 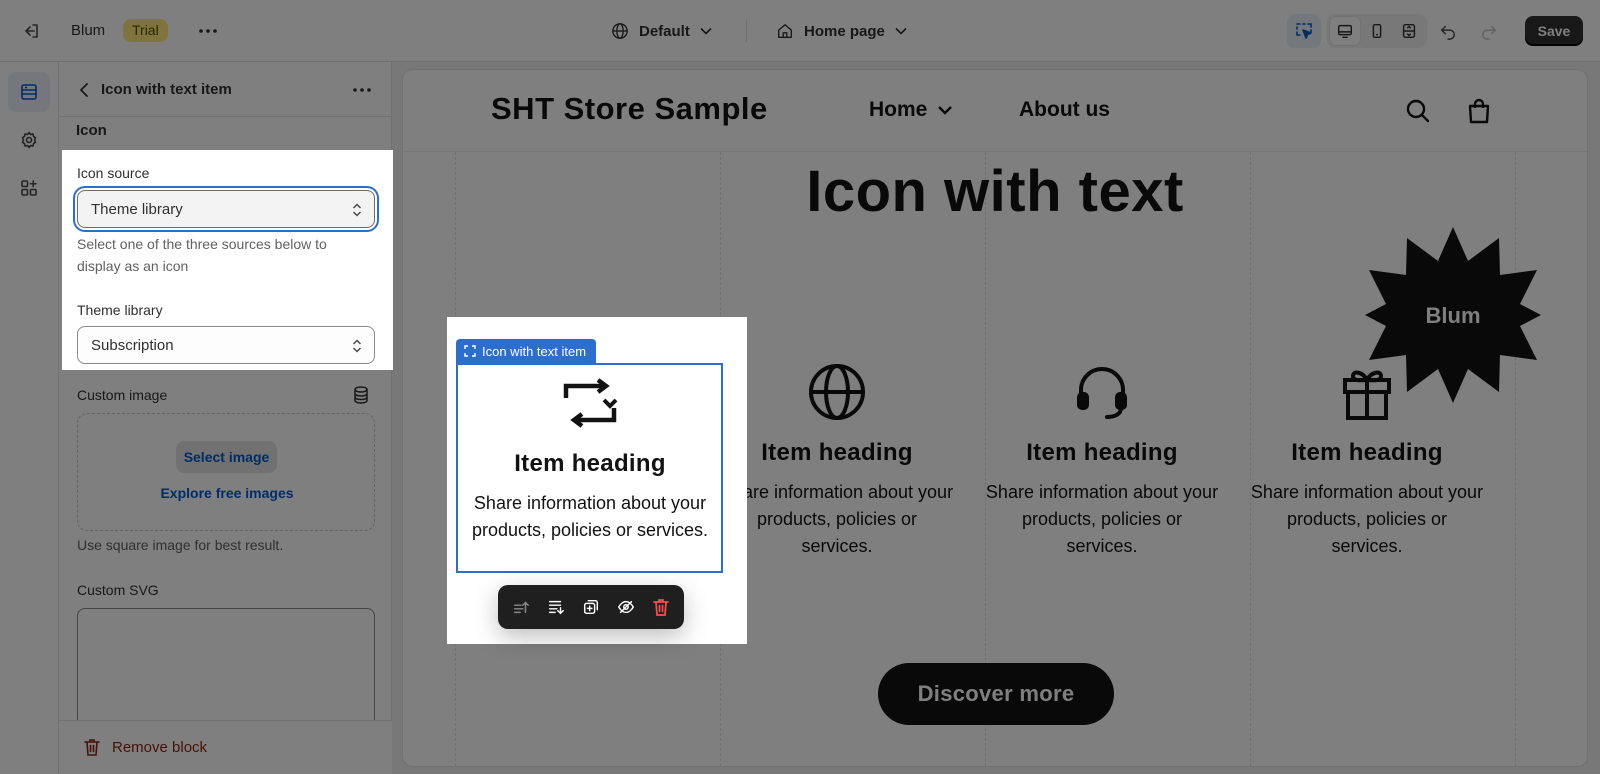 What do you see at coordinates (1479, 111) in the screenshot?
I see `cart-icon` at bounding box center [1479, 111].